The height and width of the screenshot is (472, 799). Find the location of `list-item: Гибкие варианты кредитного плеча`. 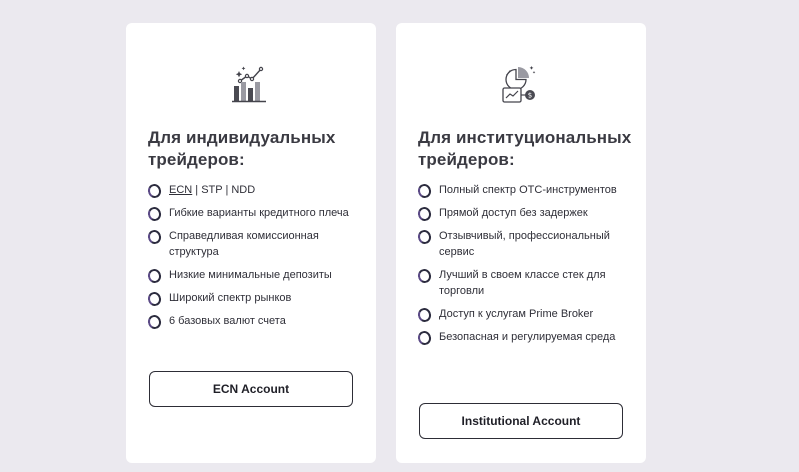

list-item: Гибкие варианты кредитного плеча is located at coordinates (252, 214).